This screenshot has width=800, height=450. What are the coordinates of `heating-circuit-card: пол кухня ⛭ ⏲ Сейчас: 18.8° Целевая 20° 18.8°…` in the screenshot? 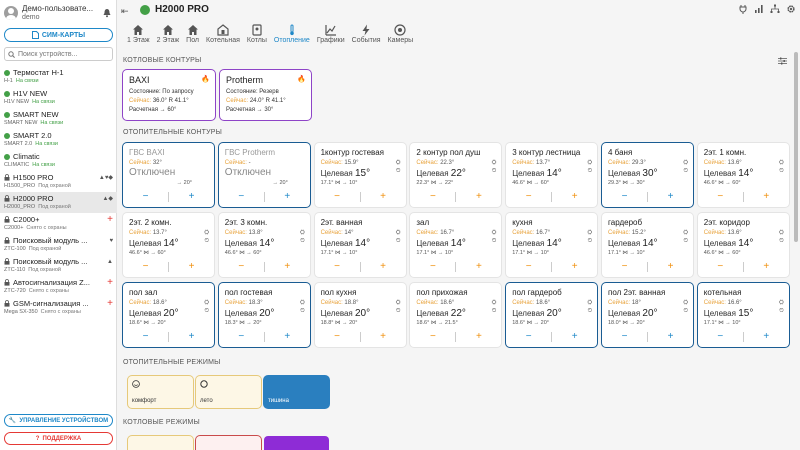 It's located at (360, 315).